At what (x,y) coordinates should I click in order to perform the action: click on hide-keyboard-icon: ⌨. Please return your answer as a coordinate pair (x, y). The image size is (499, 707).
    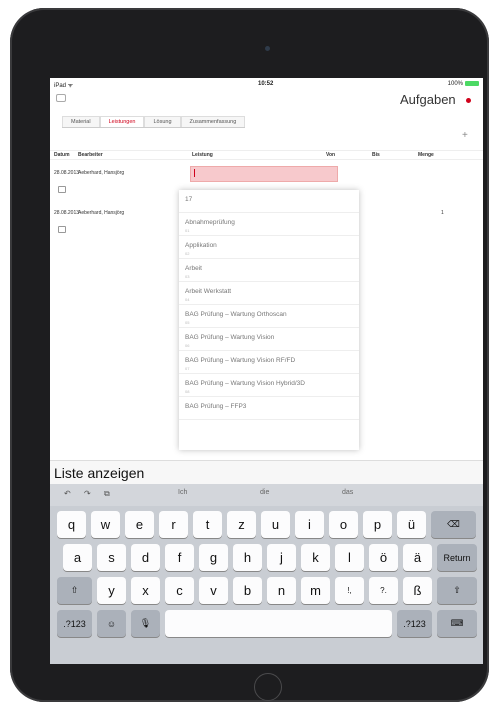
    Looking at the image, I should click on (457, 623).